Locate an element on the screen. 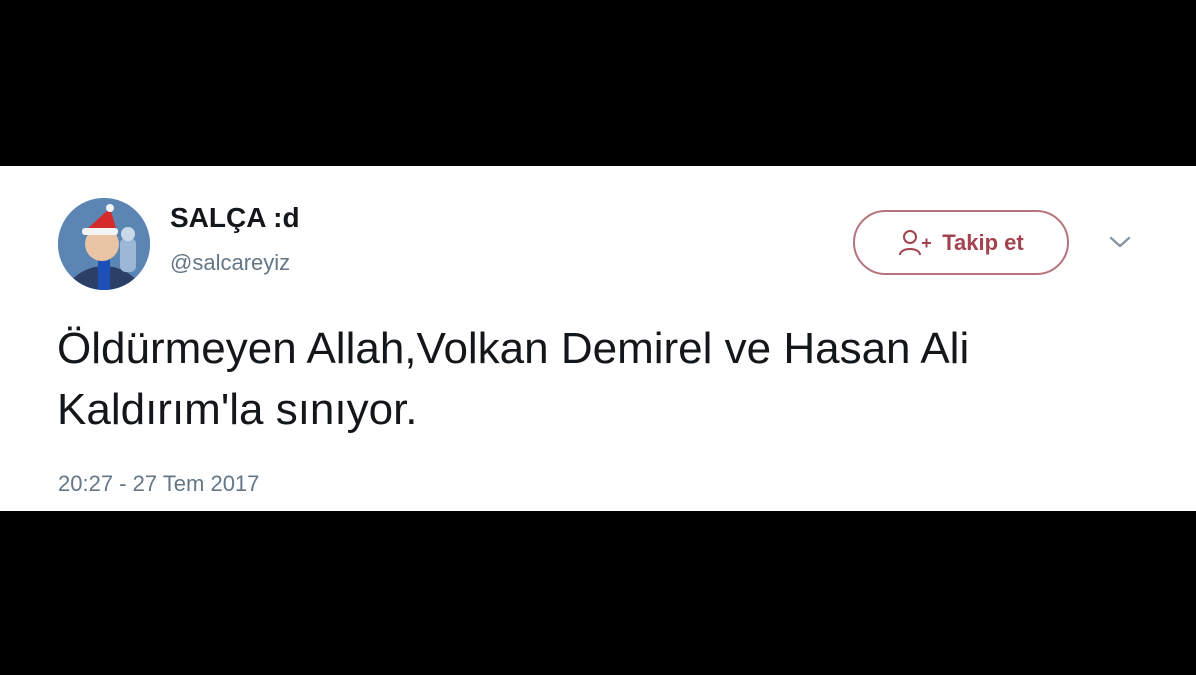 The image size is (1196, 675). follow-button: Takip et is located at coordinates (961, 242).